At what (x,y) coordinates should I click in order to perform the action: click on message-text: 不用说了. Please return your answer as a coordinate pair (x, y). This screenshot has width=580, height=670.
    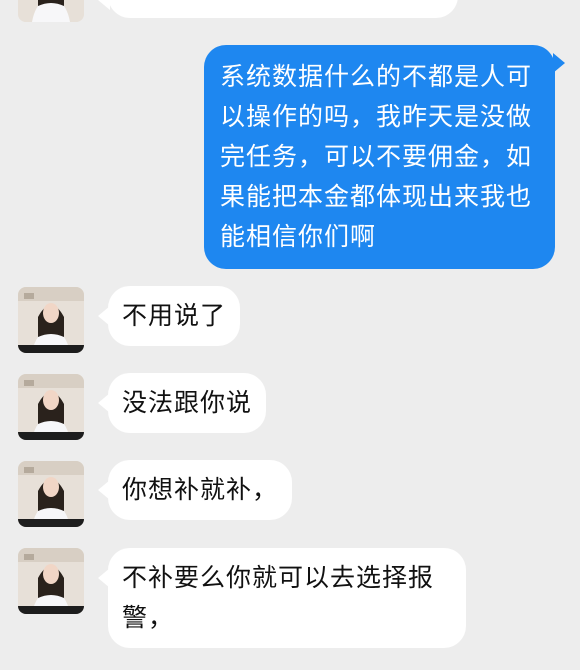
    Looking at the image, I should click on (174, 315).